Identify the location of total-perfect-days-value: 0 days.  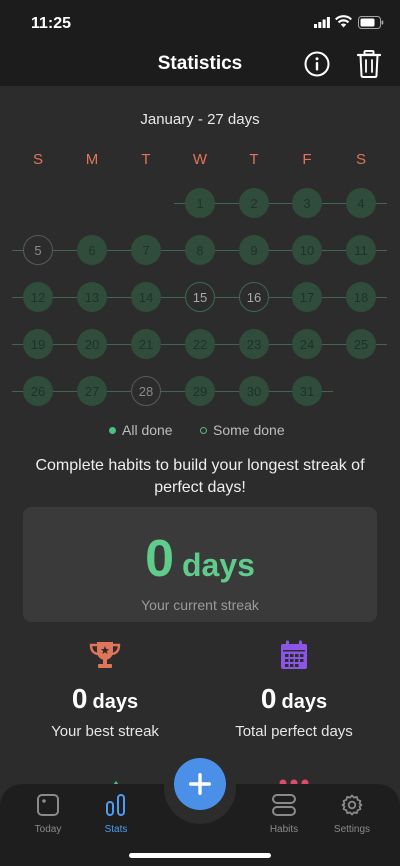
(294, 699).